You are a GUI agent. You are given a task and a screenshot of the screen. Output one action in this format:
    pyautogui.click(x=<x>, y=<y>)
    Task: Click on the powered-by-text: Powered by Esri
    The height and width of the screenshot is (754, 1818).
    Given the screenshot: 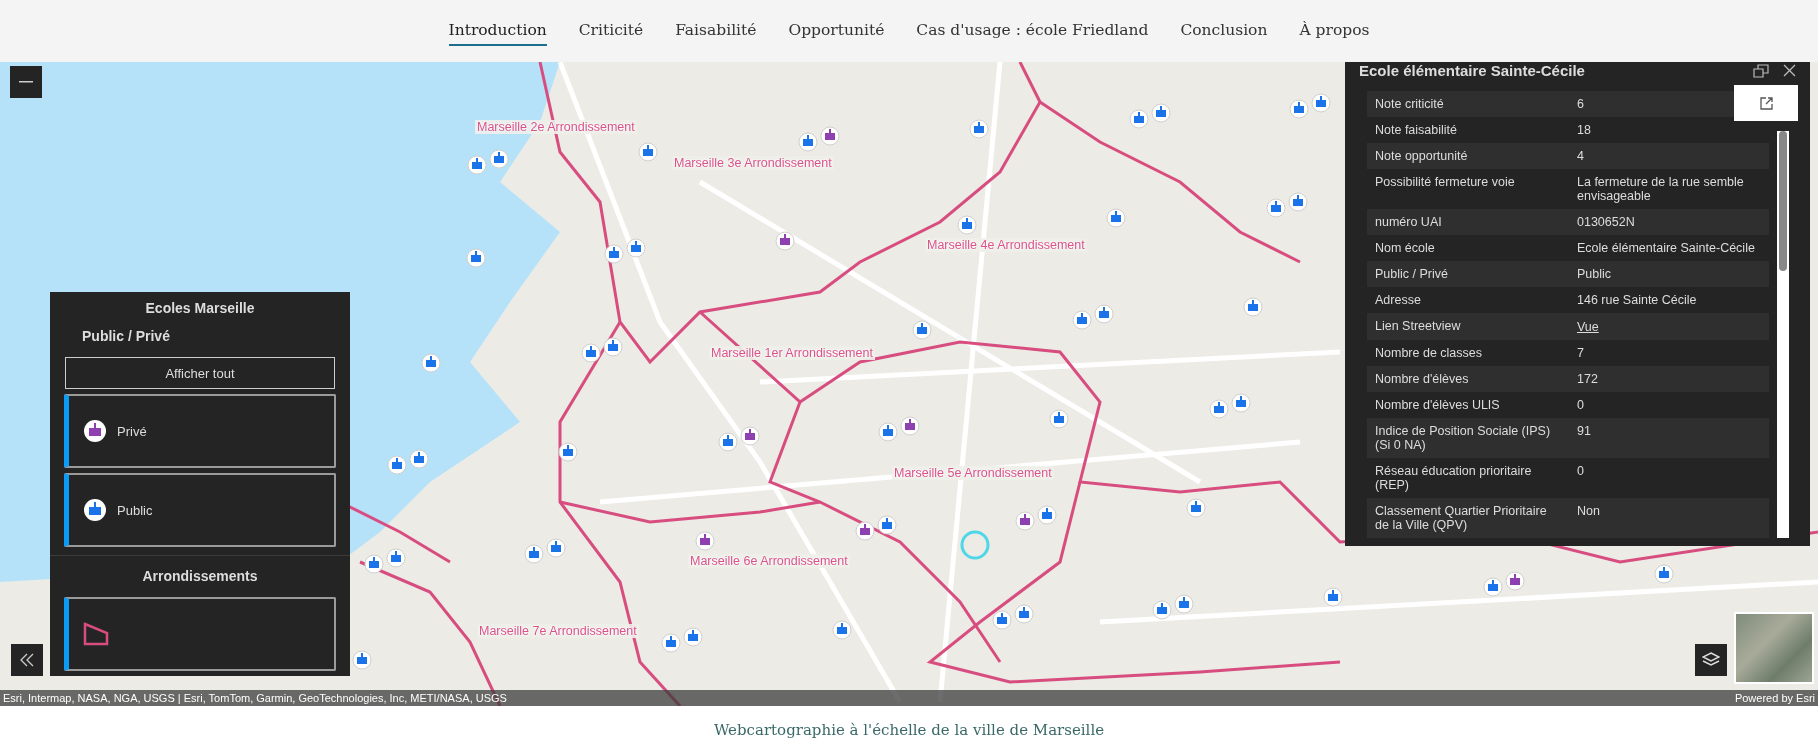 What is the action you would take?
    pyautogui.click(x=1774, y=698)
    